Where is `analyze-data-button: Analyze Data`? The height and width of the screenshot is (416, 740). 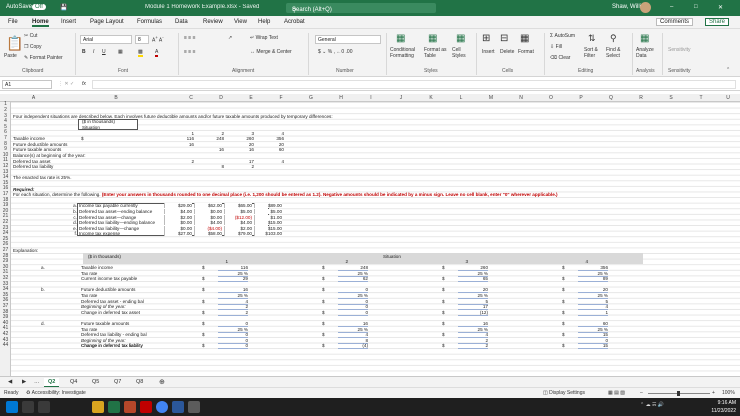 analyze-data-button: Analyze Data is located at coordinates (647, 53).